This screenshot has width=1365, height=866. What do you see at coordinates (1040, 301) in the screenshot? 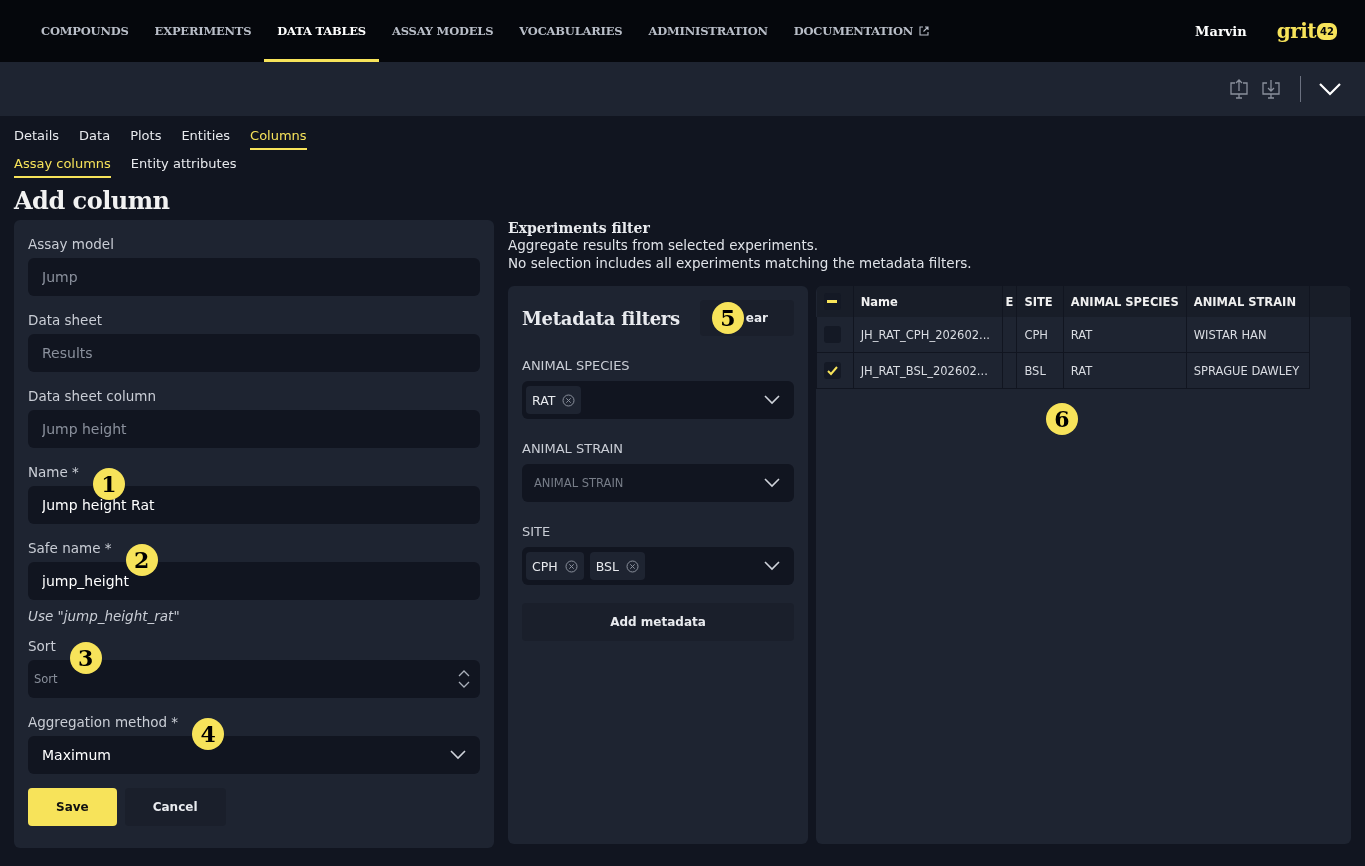
I see `column-header: SITE` at bounding box center [1040, 301].